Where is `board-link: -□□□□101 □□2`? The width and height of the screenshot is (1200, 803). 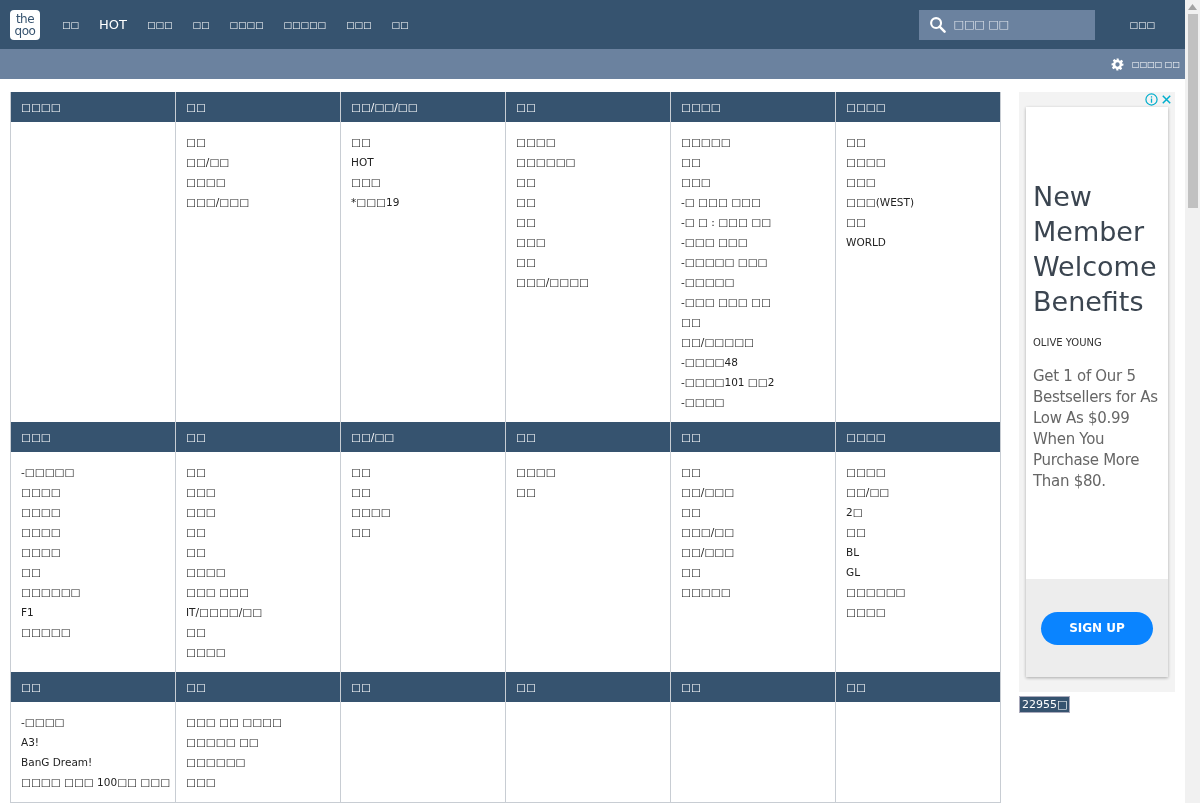 board-link: -□□□□101 □□2 is located at coordinates (728, 382).